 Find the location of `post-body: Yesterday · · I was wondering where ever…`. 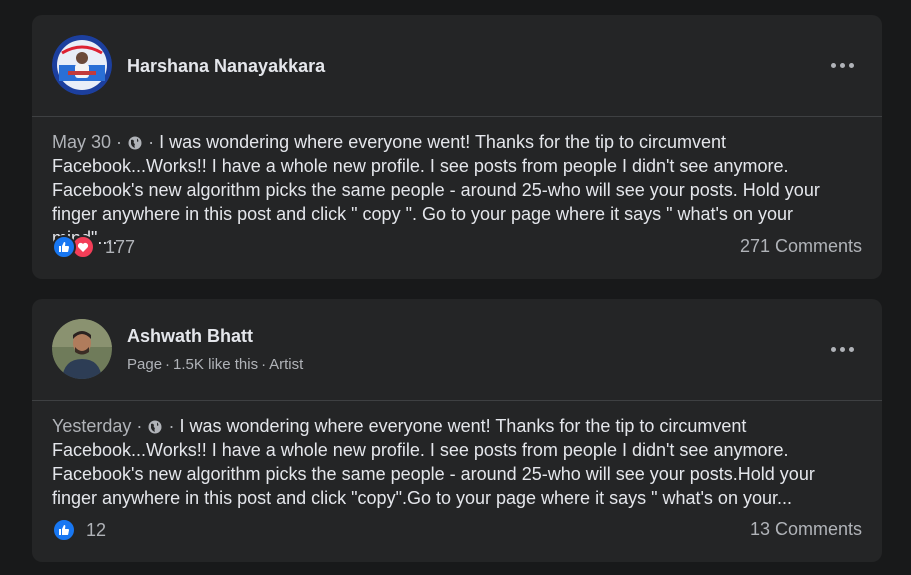

post-body: Yesterday · · I was wondering where ever… is located at coordinates (457, 462).